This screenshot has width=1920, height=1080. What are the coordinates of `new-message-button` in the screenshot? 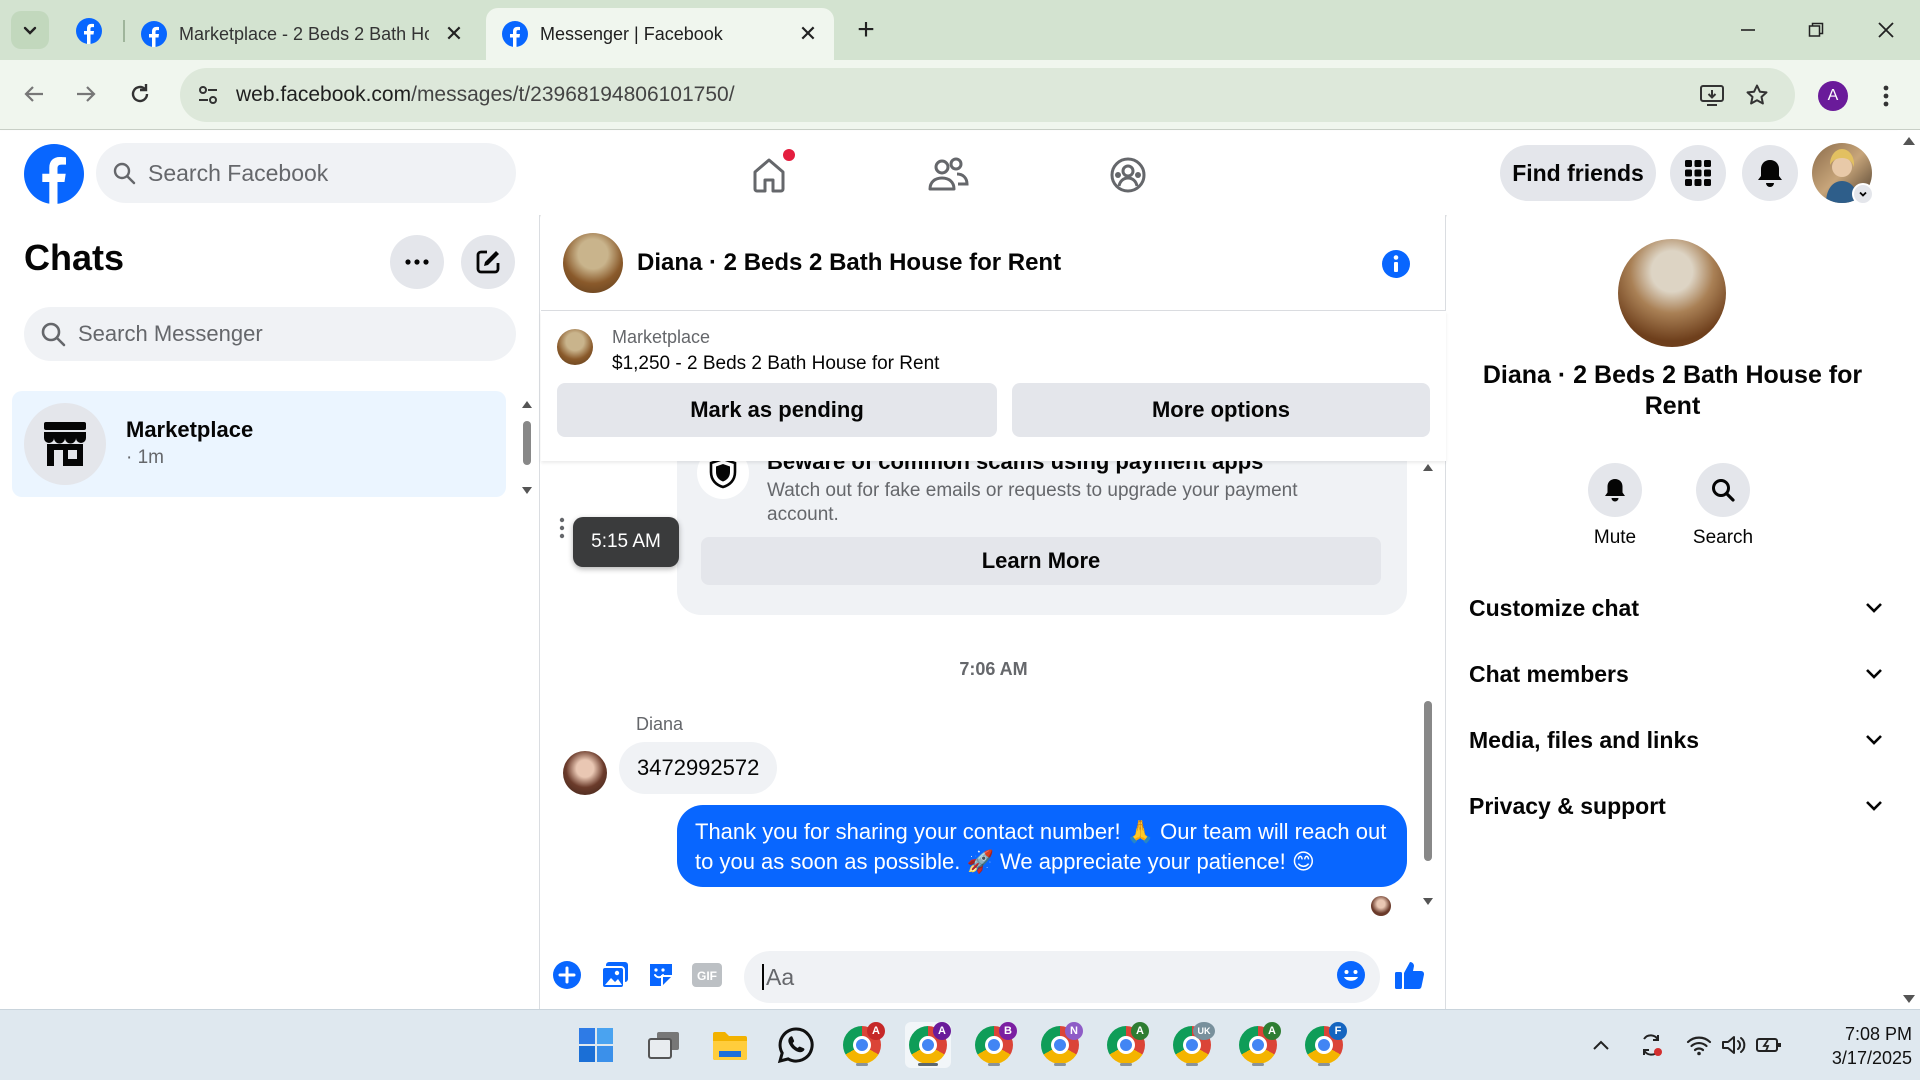 It's located at (488, 262).